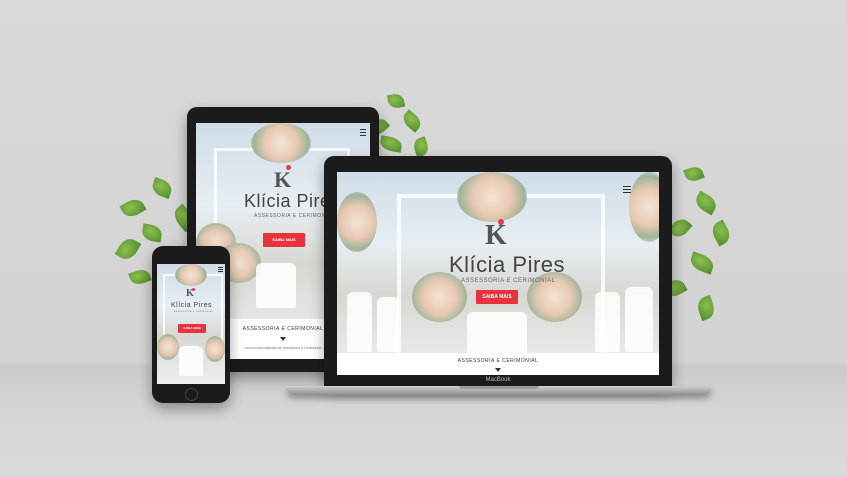 This screenshot has width=847, height=477. I want to click on section-strip: ASSESSORIA E CERIMONIAL, so click(498, 364).